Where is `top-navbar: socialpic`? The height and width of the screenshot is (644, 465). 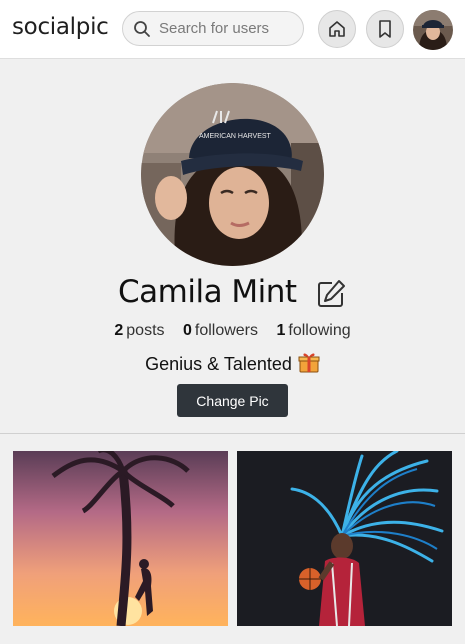 top-navbar: socialpic is located at coordinates (232, 29).